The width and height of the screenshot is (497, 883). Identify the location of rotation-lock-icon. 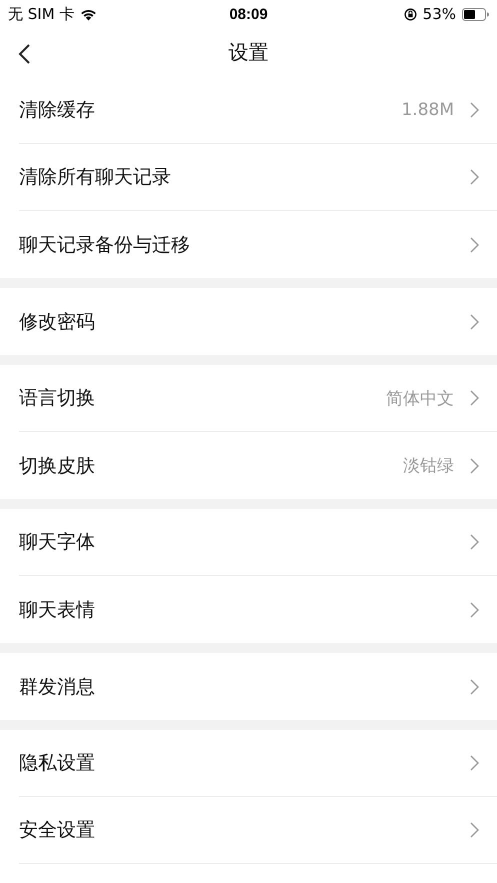
(410, 14).